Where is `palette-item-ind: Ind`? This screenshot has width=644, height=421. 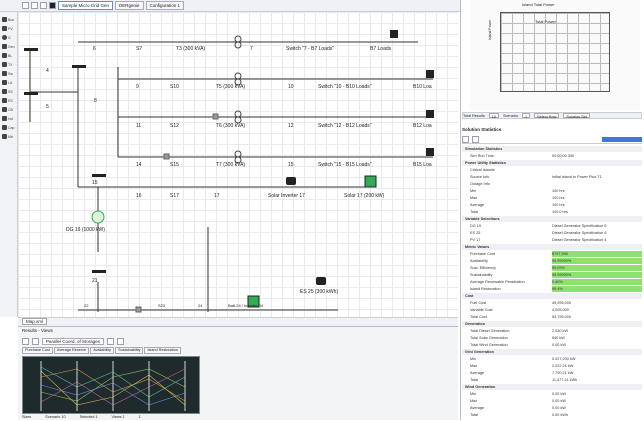 palette-item-ind: Ind is located at coordinates (9, 118).